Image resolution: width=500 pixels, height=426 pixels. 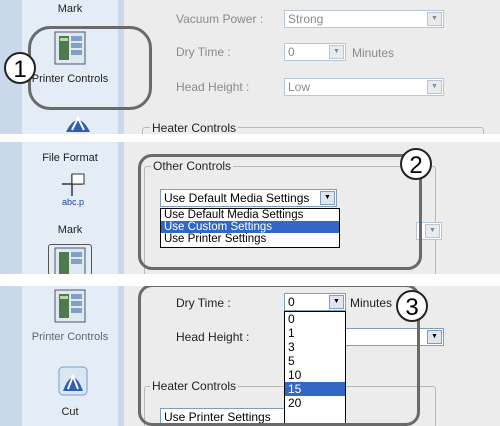 What do you see at coordinates (364, 19) in the screenshot?
I see `vacuum-power-select: Strong ▼` at bounding box center [364, 19].